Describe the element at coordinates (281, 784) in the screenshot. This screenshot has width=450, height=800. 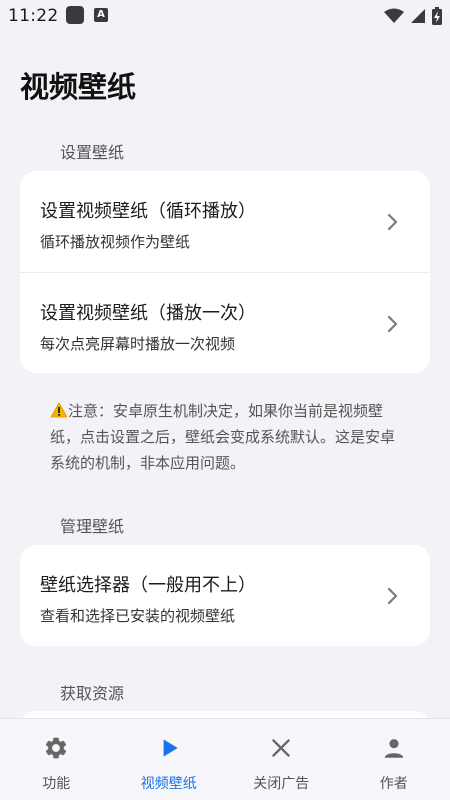
I see `nav-label: 关闭广告` at that location.